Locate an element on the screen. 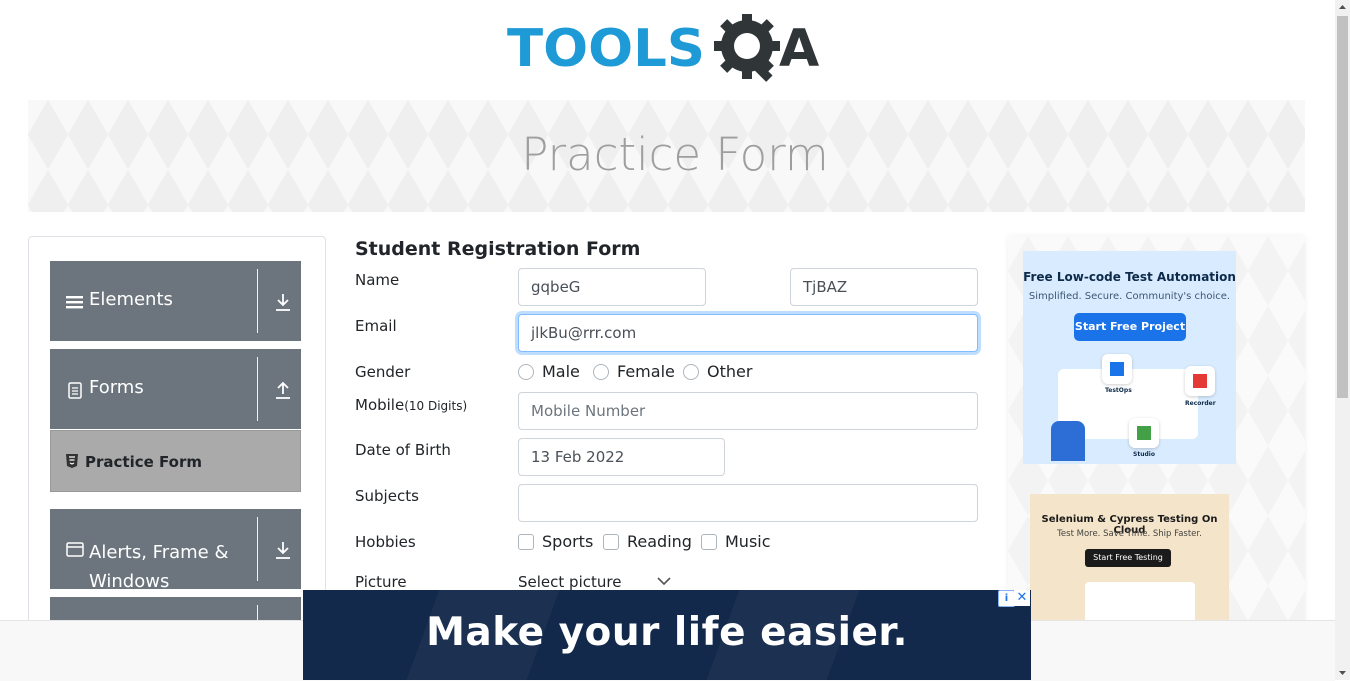 The height and width of the screenshot is (681, 1350). page-title: Practice Form is located at coordinates (675, 154).